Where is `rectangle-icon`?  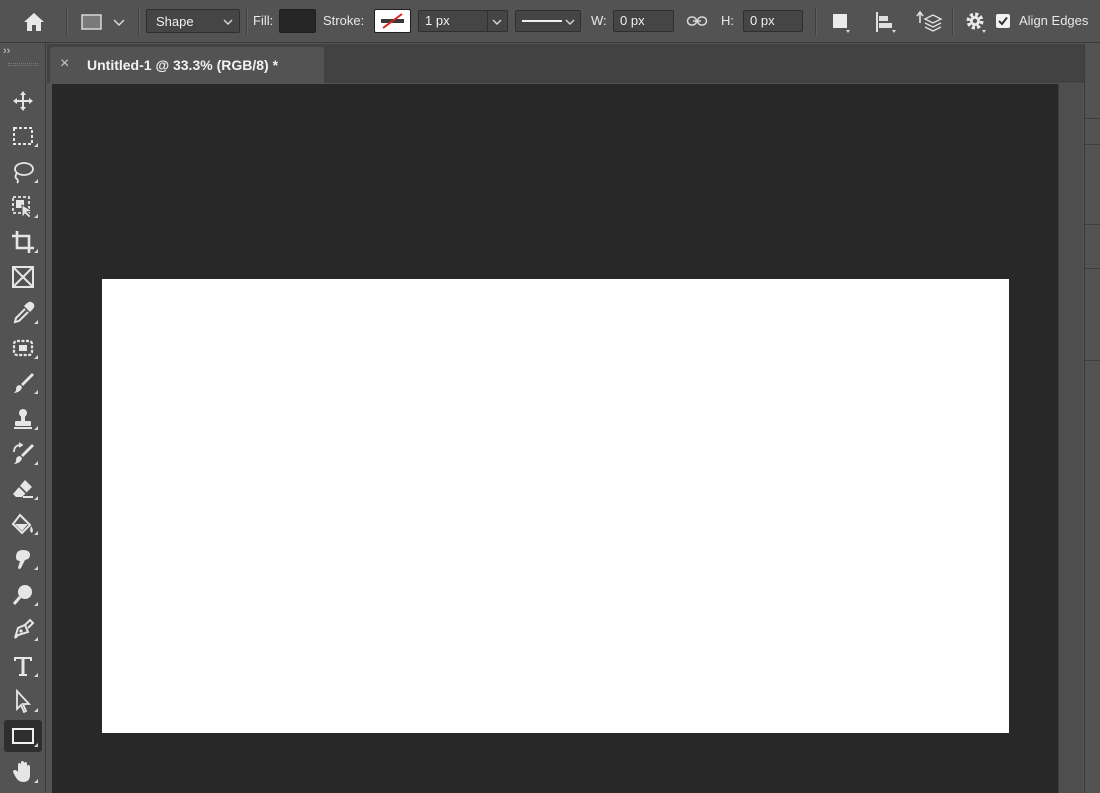 rectangle-icon is located at coordinates (23, 736).